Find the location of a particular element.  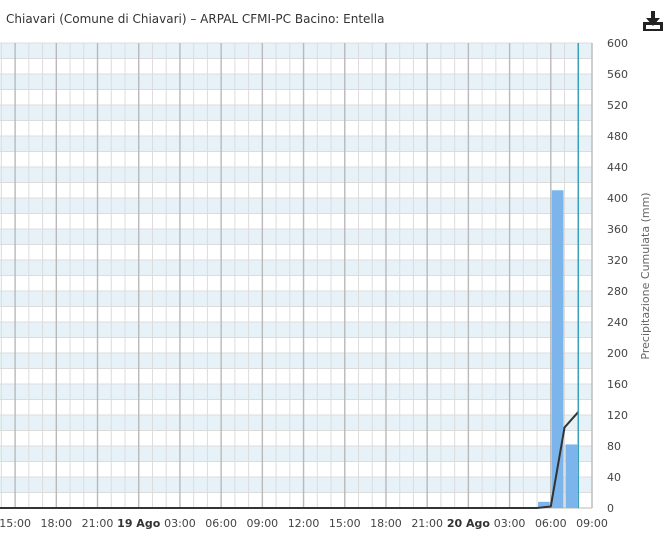

y-tick-label: 320 is located at coordinates (617, 260).